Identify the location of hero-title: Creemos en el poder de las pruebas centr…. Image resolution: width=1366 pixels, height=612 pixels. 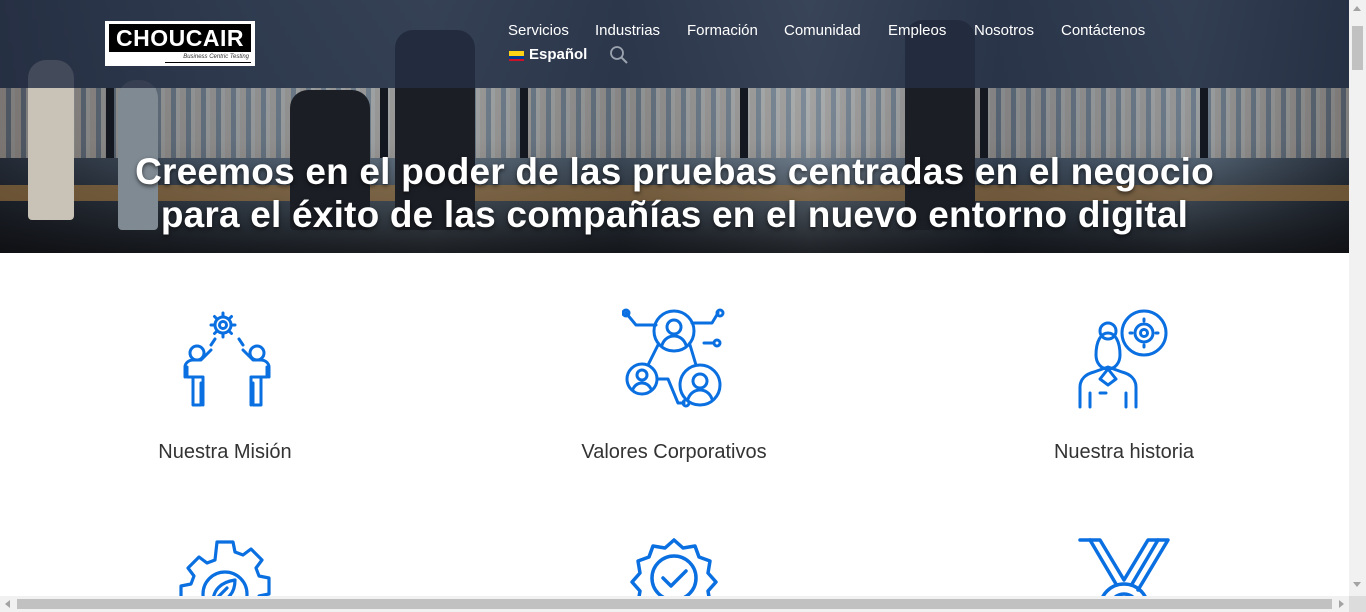
(674, 193).